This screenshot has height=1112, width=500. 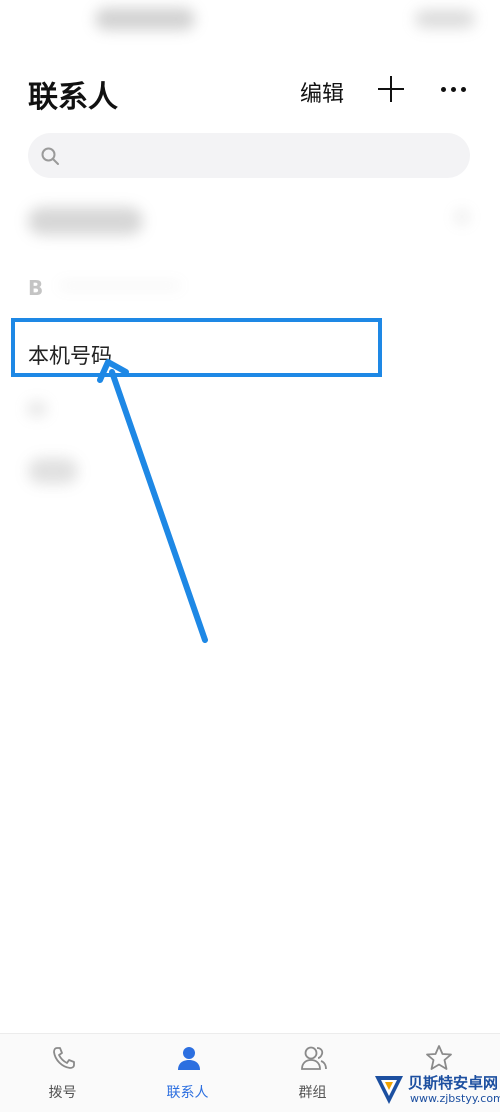 I want to click on highlight-box, so click(x=196, y=347).